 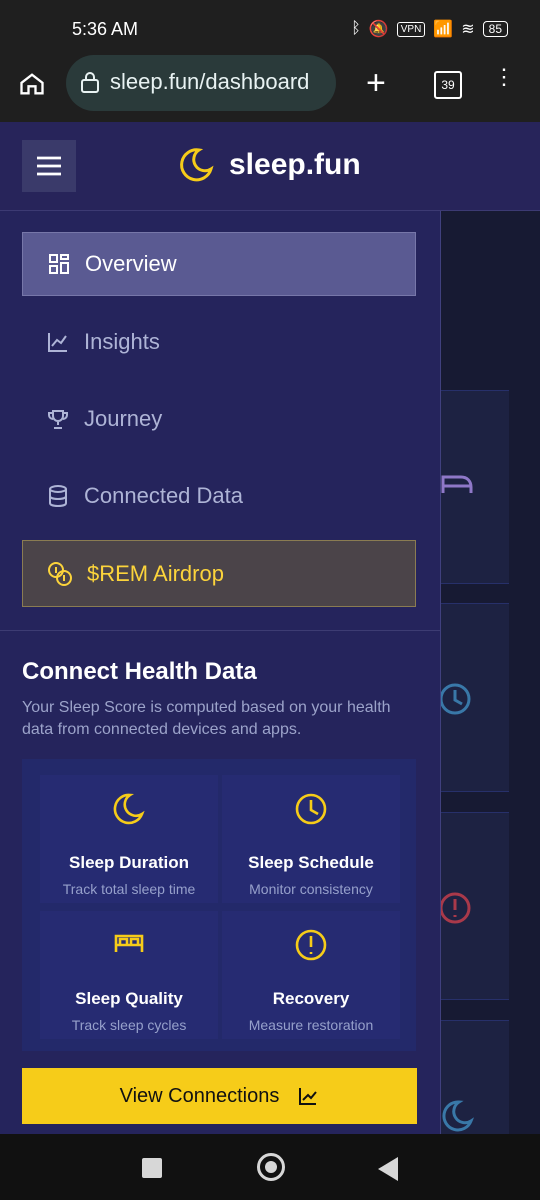 I want to click on nav-connected-data: Connected Data, so click(x=219, y=496).